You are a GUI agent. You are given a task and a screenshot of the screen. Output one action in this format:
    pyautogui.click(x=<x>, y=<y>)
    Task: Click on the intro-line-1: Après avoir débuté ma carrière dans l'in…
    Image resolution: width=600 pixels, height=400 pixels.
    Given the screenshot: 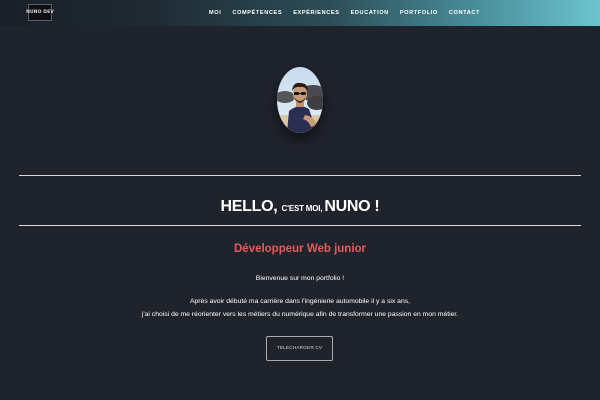 What is the action you would take?
    pyautogui.click(x=300, y=301)
    